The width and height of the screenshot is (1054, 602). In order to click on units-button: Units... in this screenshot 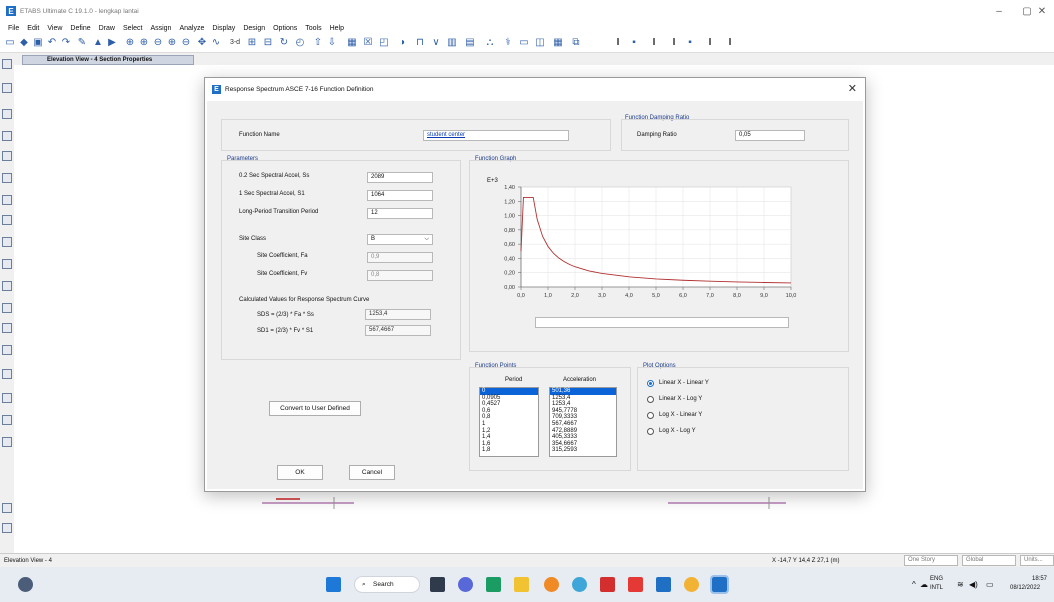, I will do `click(1037, 560)`.